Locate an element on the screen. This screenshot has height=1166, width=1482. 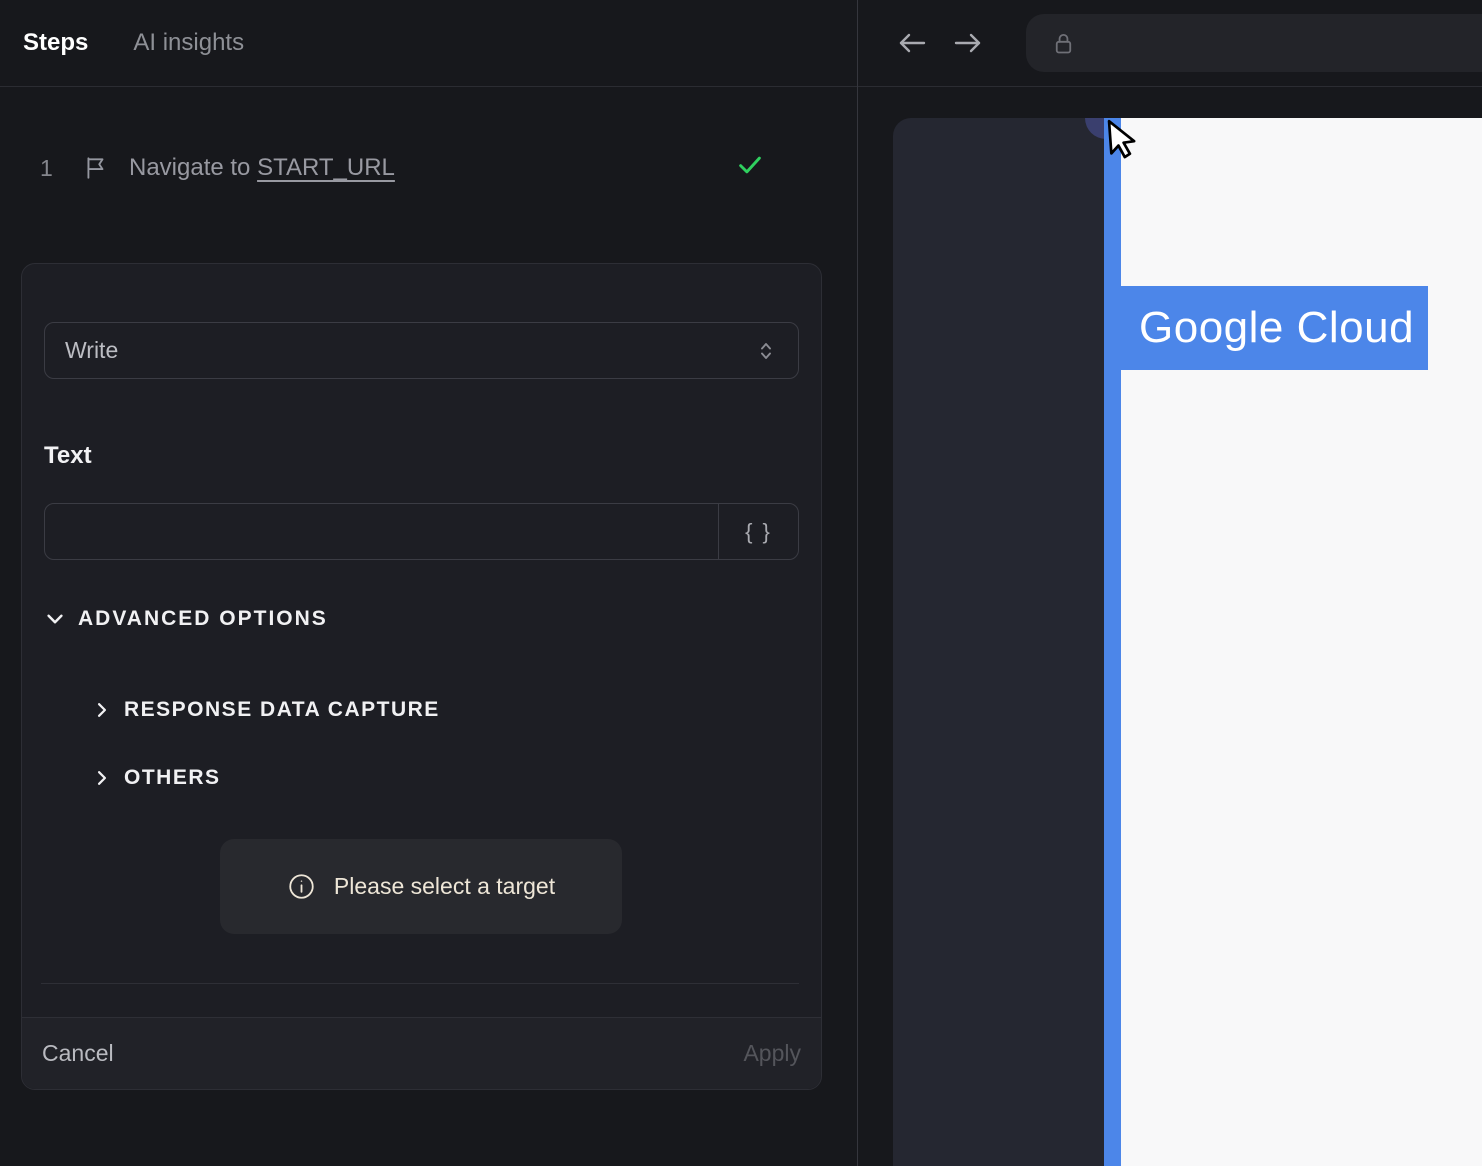
content-divider is located at coordinates (420, 983).